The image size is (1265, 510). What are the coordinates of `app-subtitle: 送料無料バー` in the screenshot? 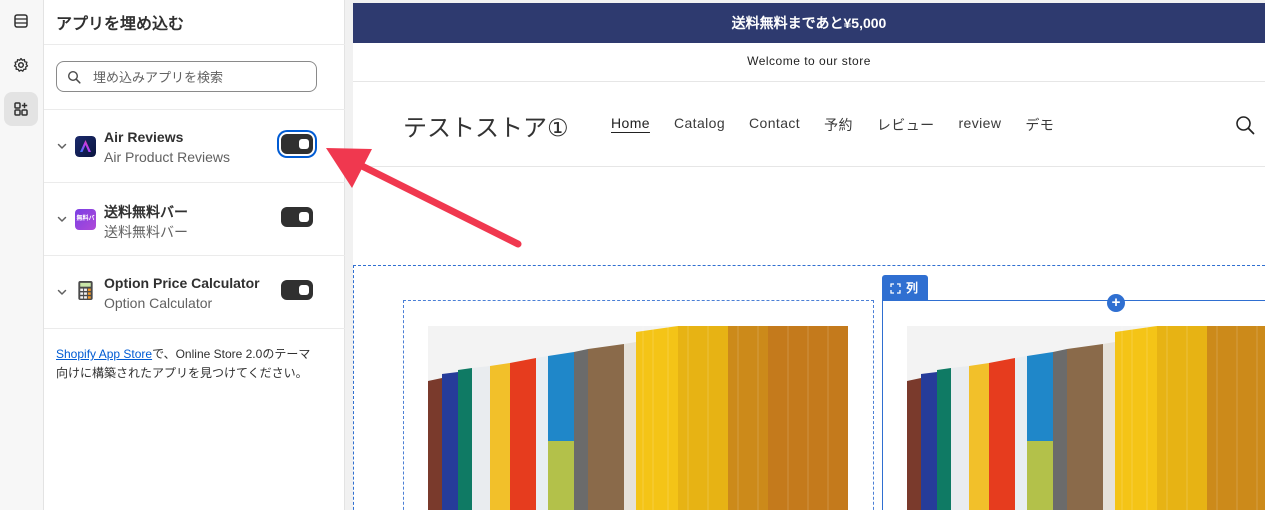 It's located at (146, 232).